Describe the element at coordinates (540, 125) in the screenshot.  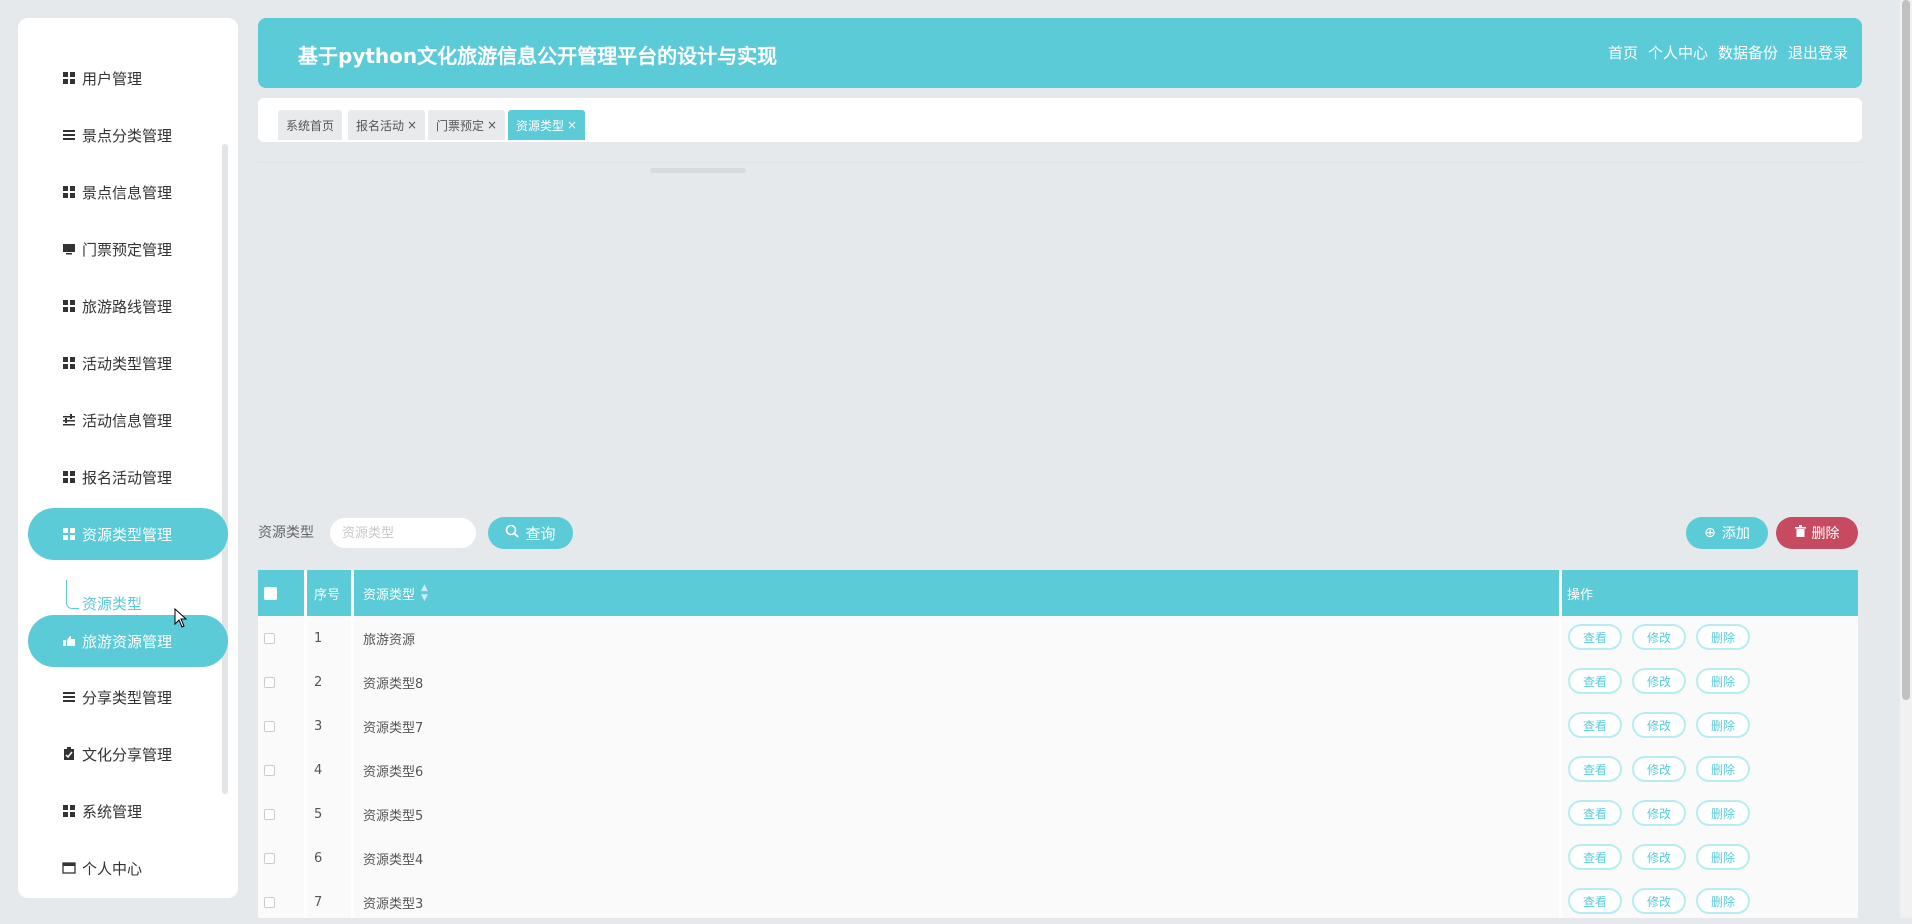
I see `tab-label: 资源类型` at that location.